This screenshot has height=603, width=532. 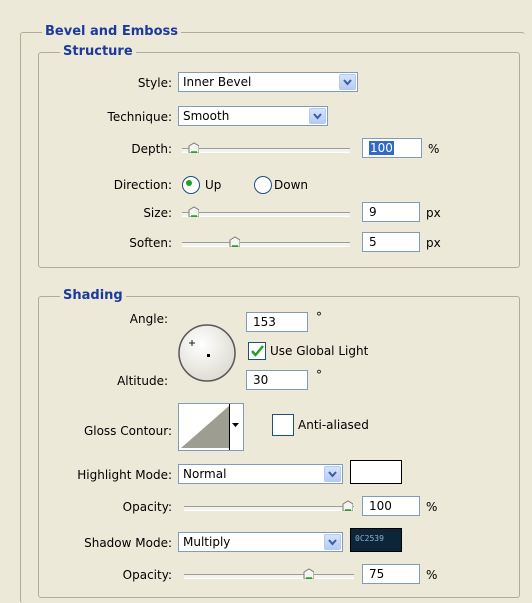 I want to click on depth-label: Depth:, so click(x=151, y=149).